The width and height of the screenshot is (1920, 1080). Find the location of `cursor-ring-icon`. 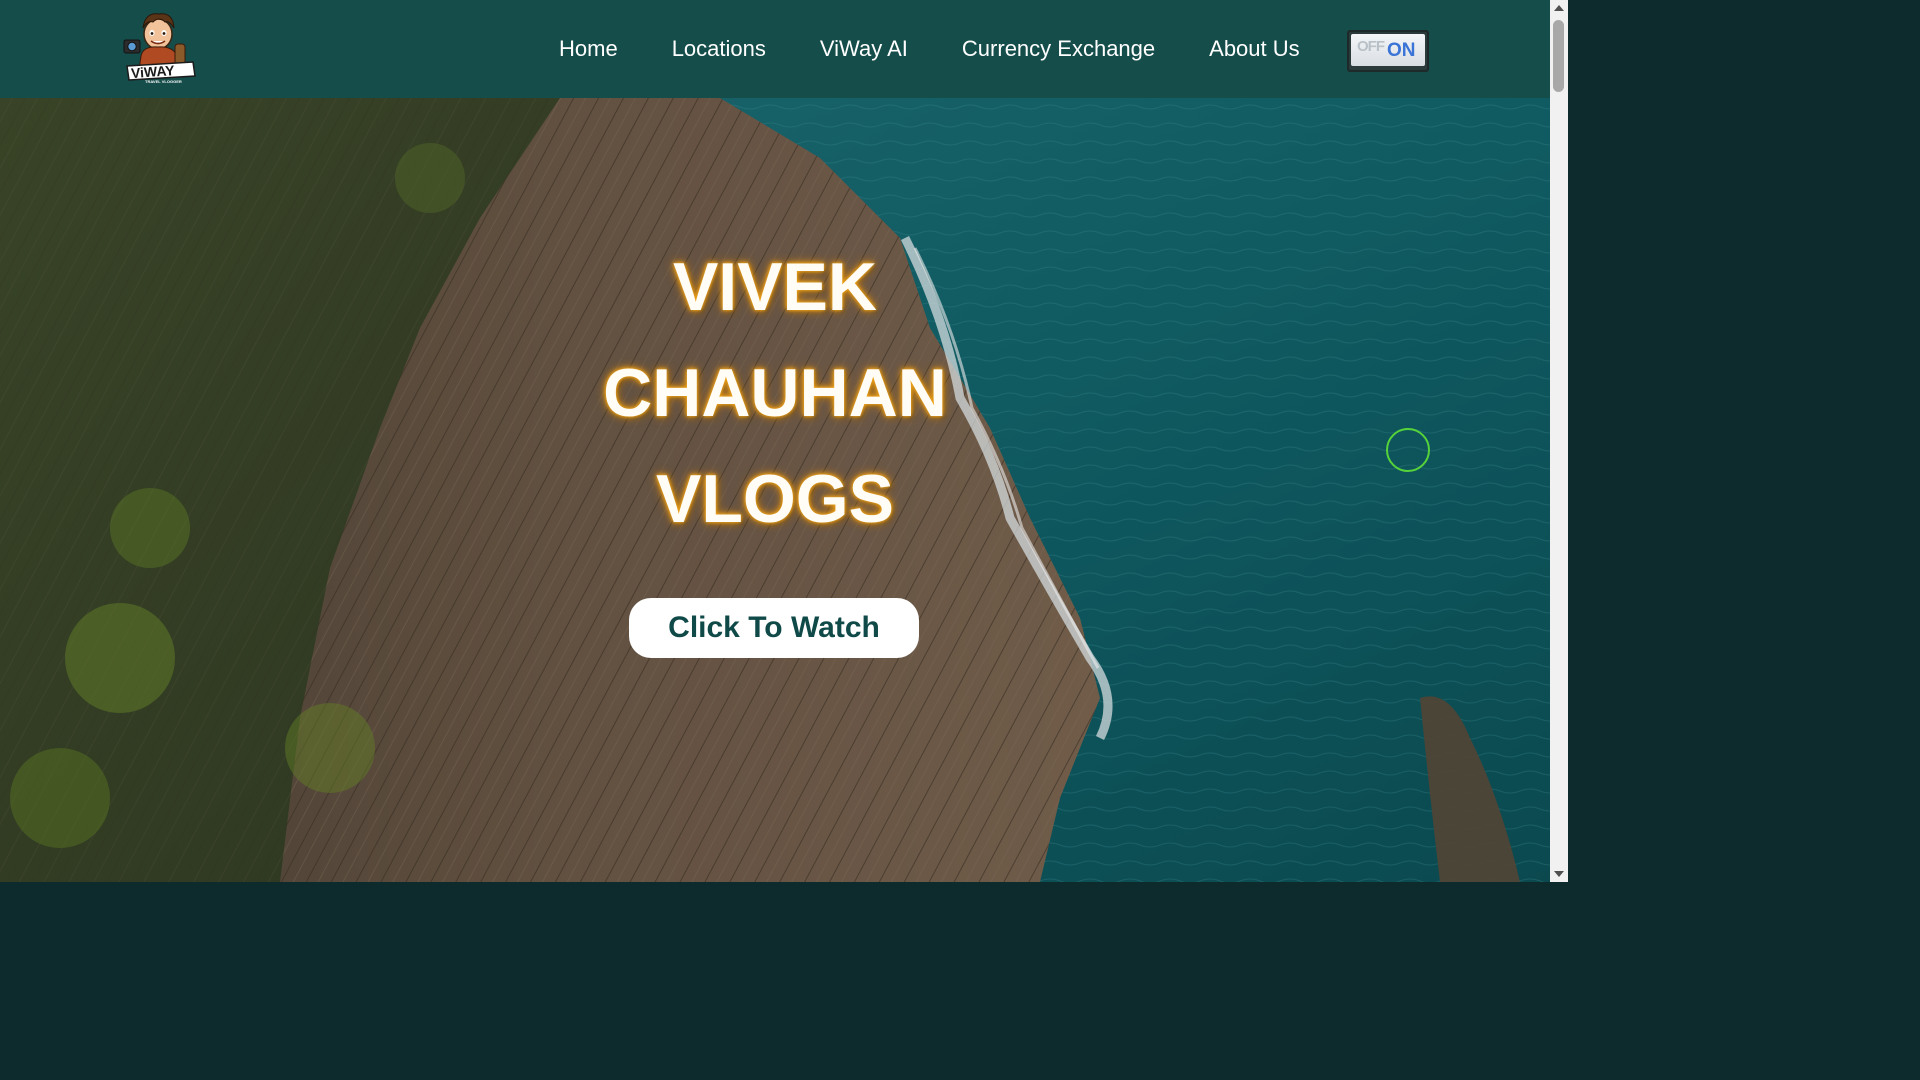

cursor-ring-icon is located at coordinates (1408, 450).